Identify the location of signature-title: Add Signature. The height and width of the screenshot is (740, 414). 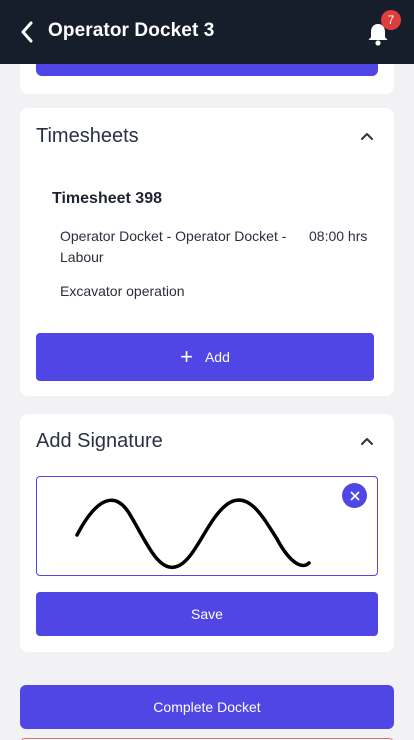
(99, 441).